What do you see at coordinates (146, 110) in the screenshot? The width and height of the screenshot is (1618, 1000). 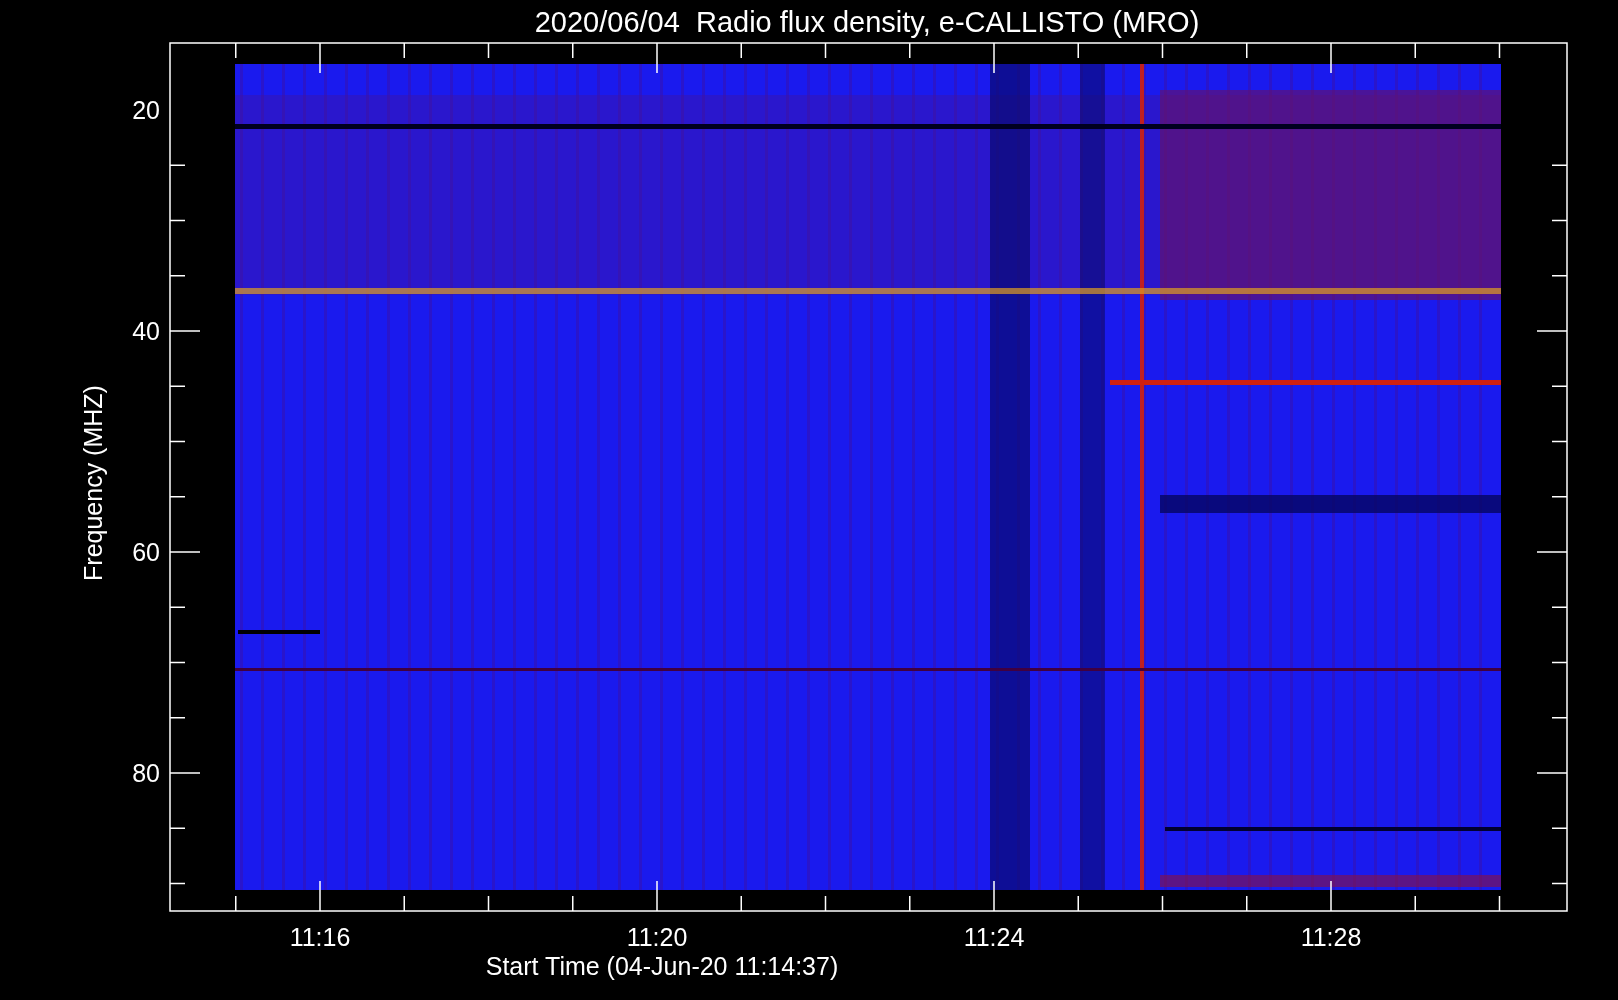 I see `y-tick-label: 20` at bounding box center [146, 110].